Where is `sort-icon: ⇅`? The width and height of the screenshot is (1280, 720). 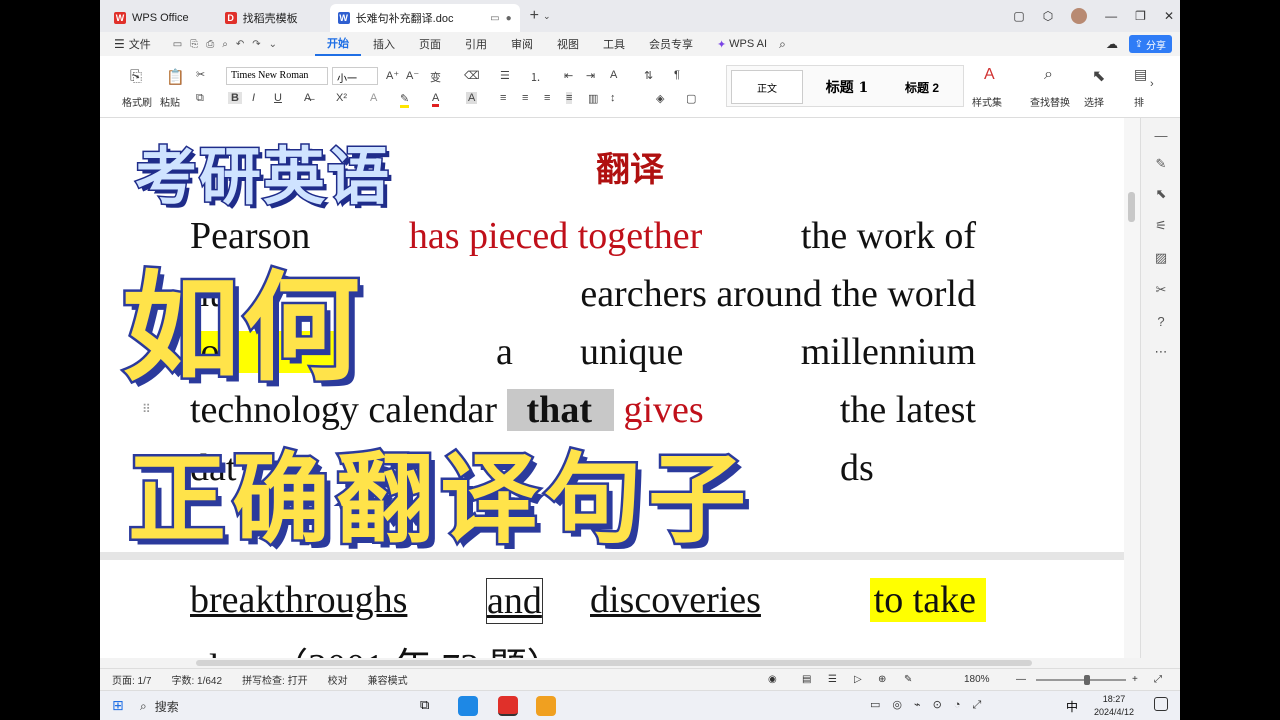 sort-icon: ⇅ is located at coordinates (648, 75).